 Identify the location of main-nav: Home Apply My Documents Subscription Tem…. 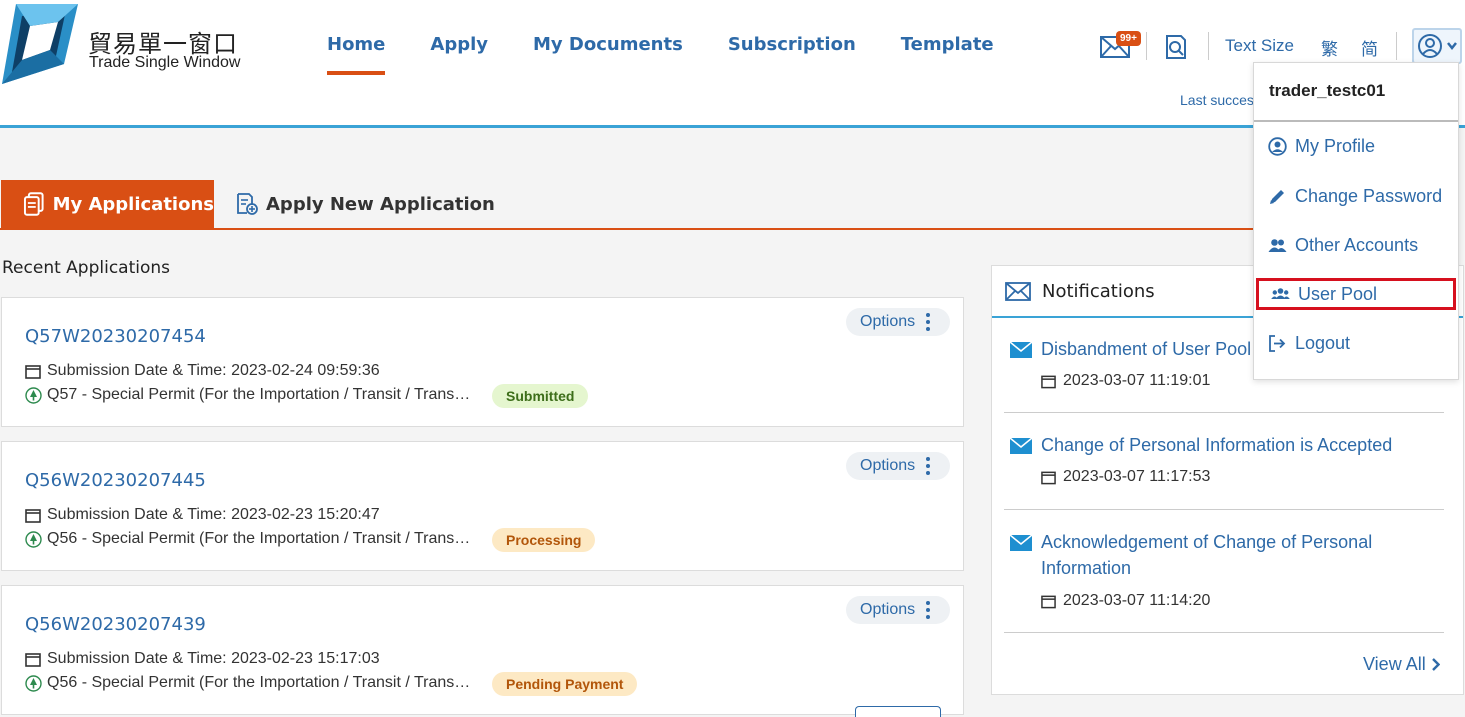
(683, 55).